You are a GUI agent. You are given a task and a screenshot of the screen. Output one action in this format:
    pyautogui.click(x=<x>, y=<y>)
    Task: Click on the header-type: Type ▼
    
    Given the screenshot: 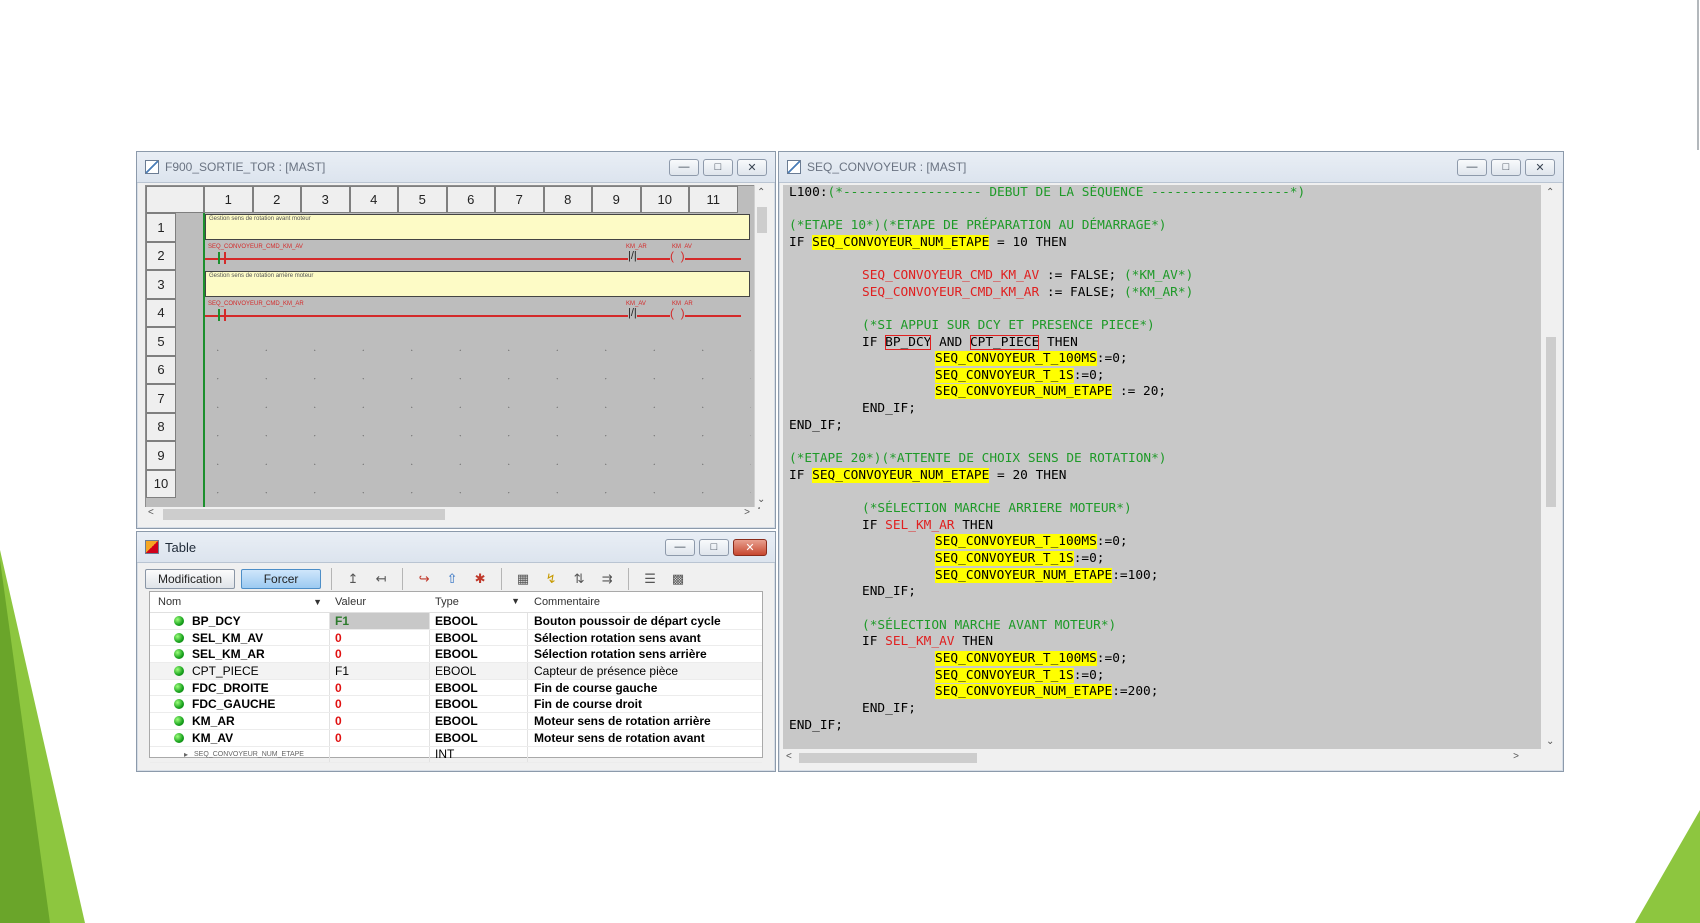 What is the action you would take?
    pyautogui.click(x=479, y=602)
    